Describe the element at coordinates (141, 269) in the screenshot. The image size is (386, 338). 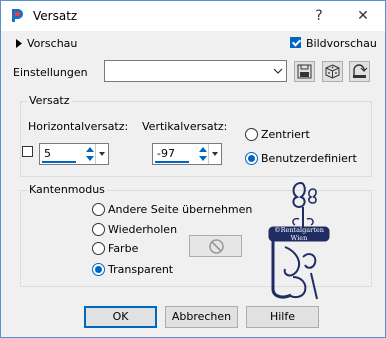
I see `edge-transparent-label: Transparent` at that location.